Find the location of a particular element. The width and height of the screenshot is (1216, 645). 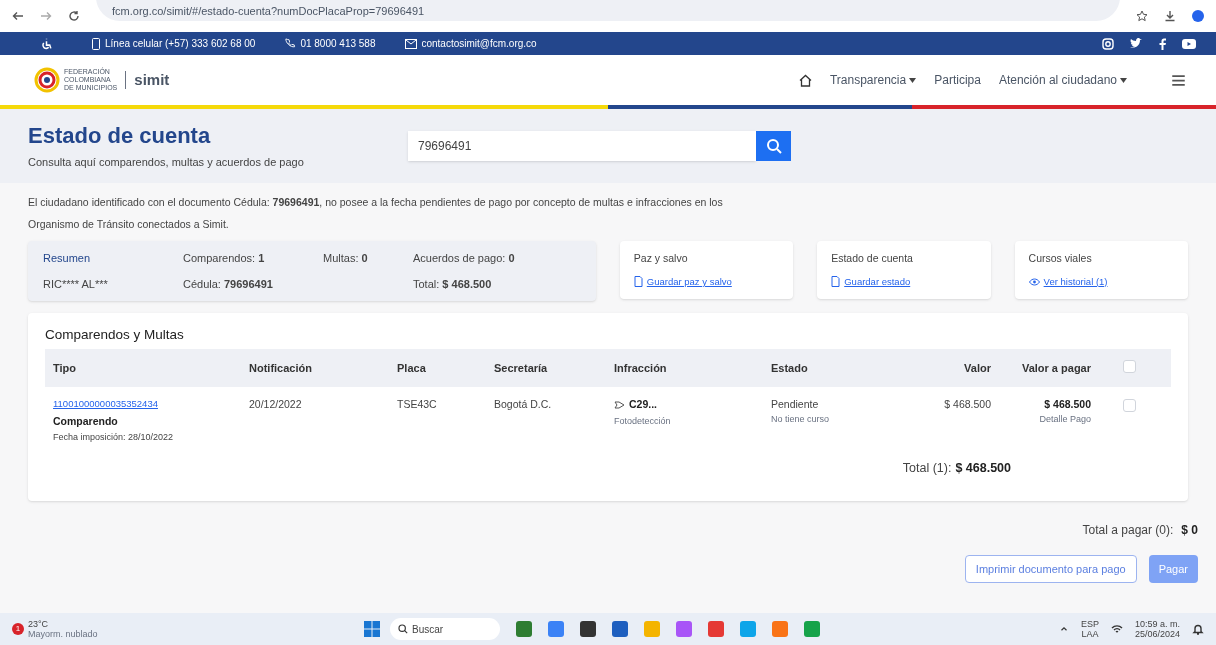

mail-icon is located at coordinates (411, 43).